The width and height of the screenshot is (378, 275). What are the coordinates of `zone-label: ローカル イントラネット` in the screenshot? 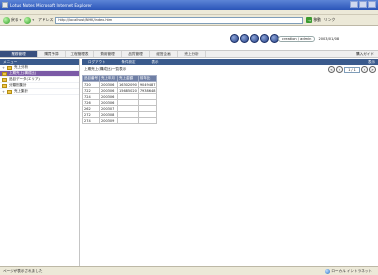 It's located at (351, 270).